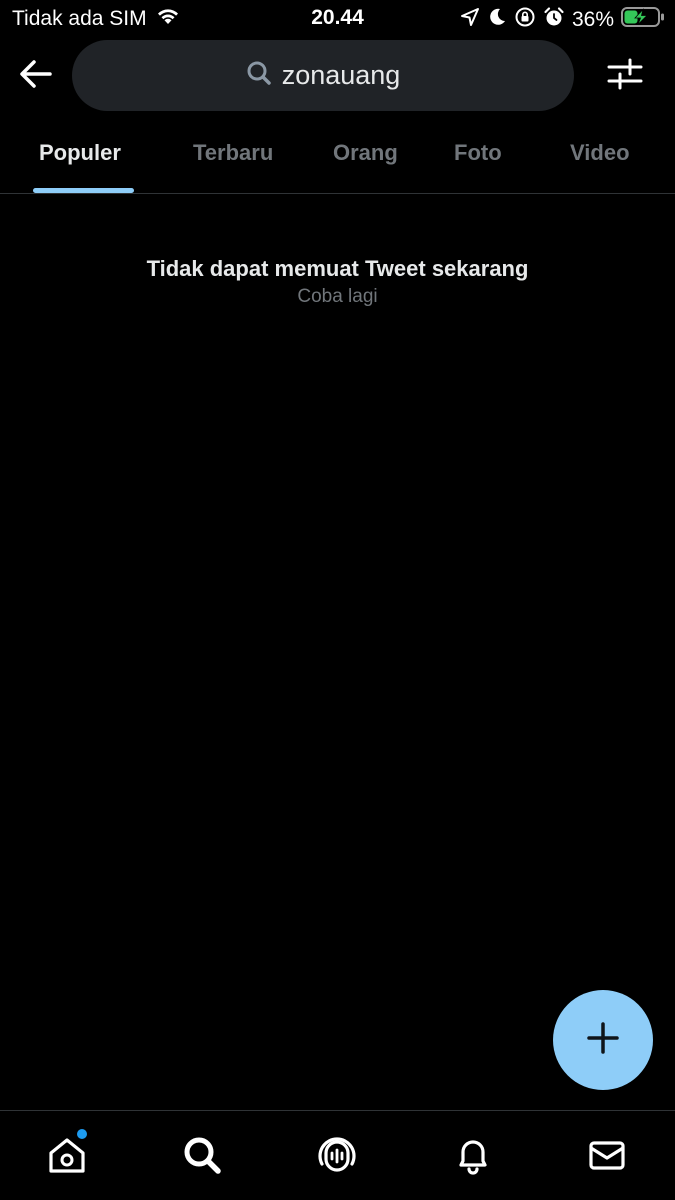  I want to click on nav-search, so click(202, 1157).